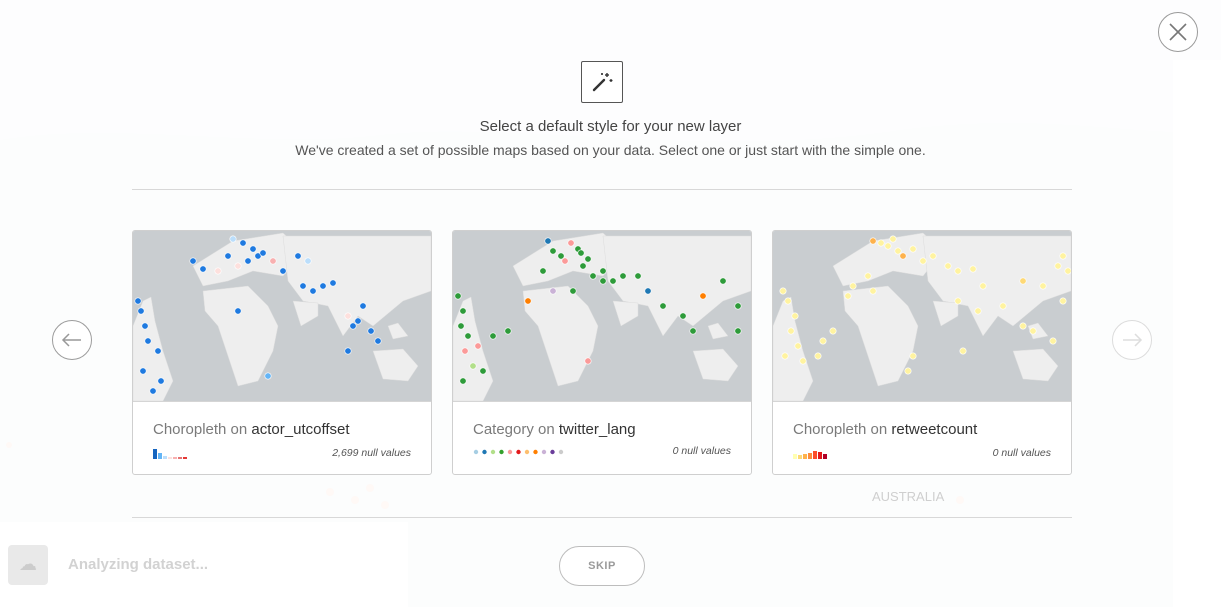  Describe the element at coordinates (602, 82) in the screenshot. I see `magic-wand-icon` at that location.